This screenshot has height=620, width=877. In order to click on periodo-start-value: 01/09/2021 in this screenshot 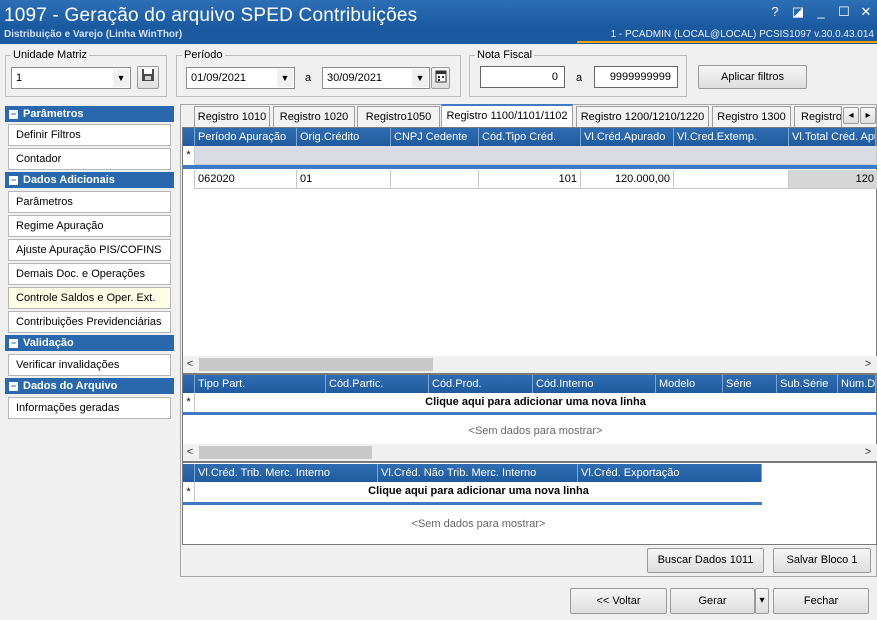, I will do `click(219, 78)`.